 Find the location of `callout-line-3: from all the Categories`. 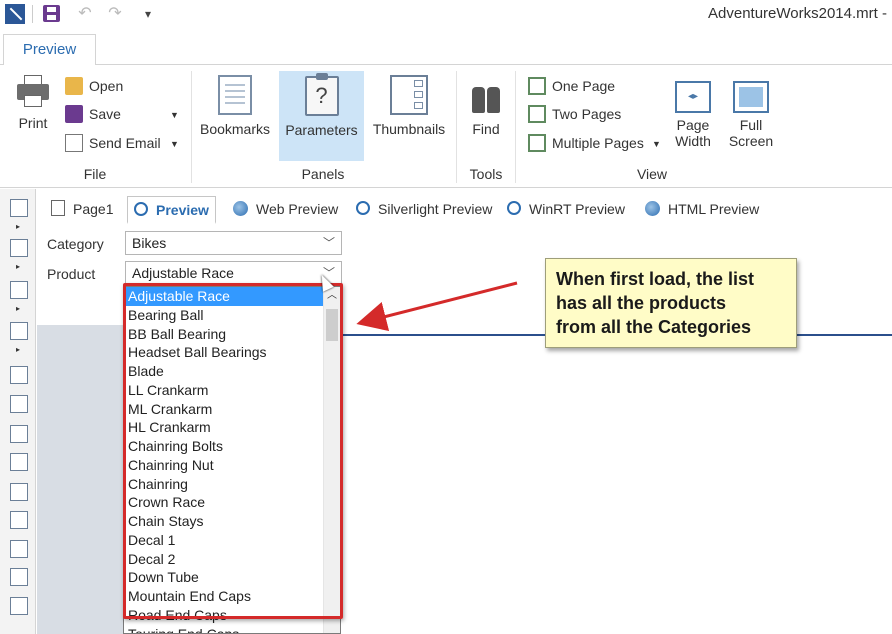

callout-line-3: from all the Categories is located at coordinates (654, 327).